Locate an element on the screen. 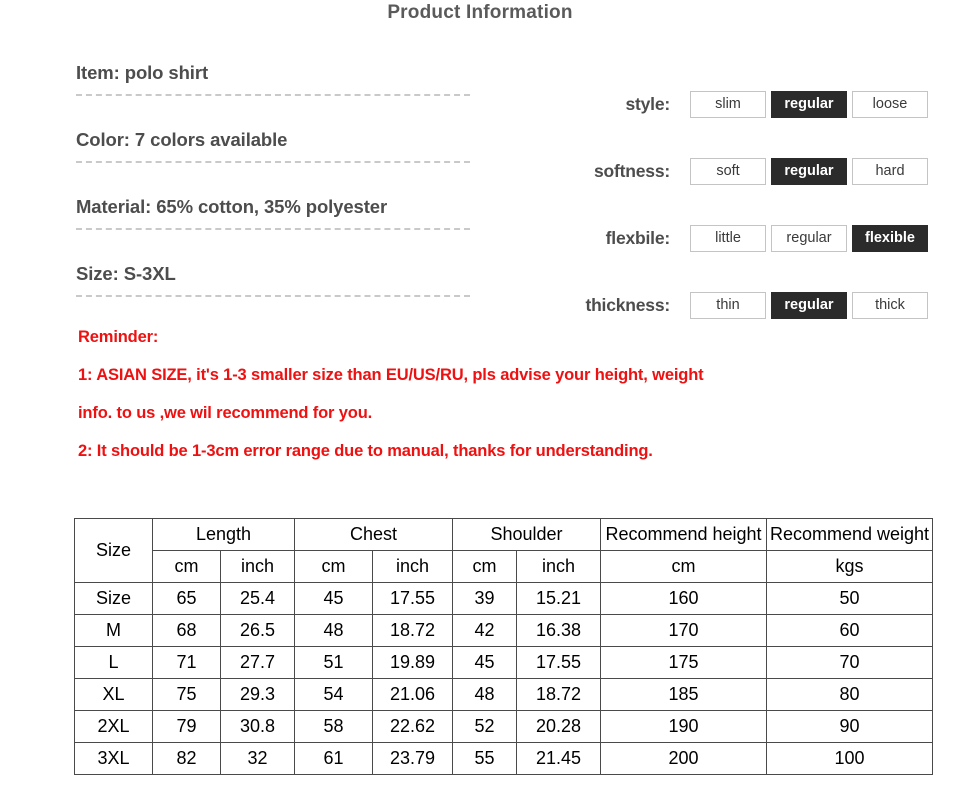  attribute-row-softness: softness: soft regular hard is located at coordinates (729, 171).